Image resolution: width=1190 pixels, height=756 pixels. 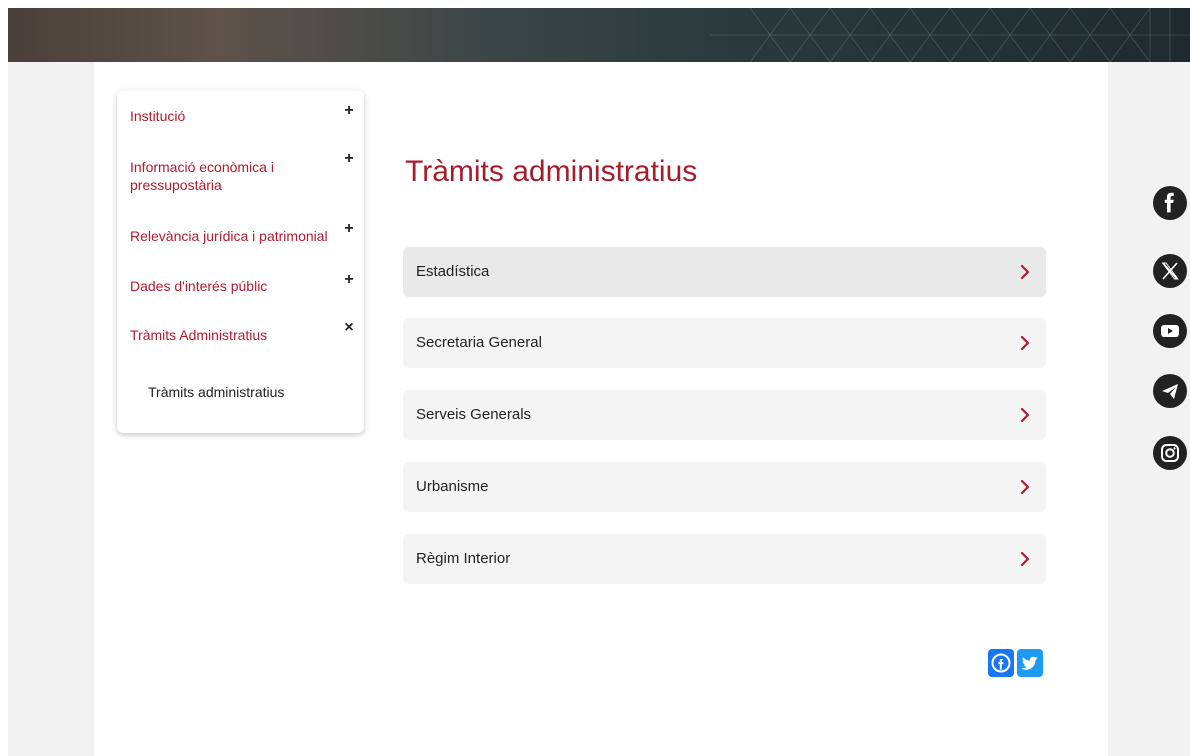 What do you see at coordinates (245, 335) in the screenshot?
I see `nav-item-tramits-administratius: Tràmits Administratius` at bounding box center [245, 335].